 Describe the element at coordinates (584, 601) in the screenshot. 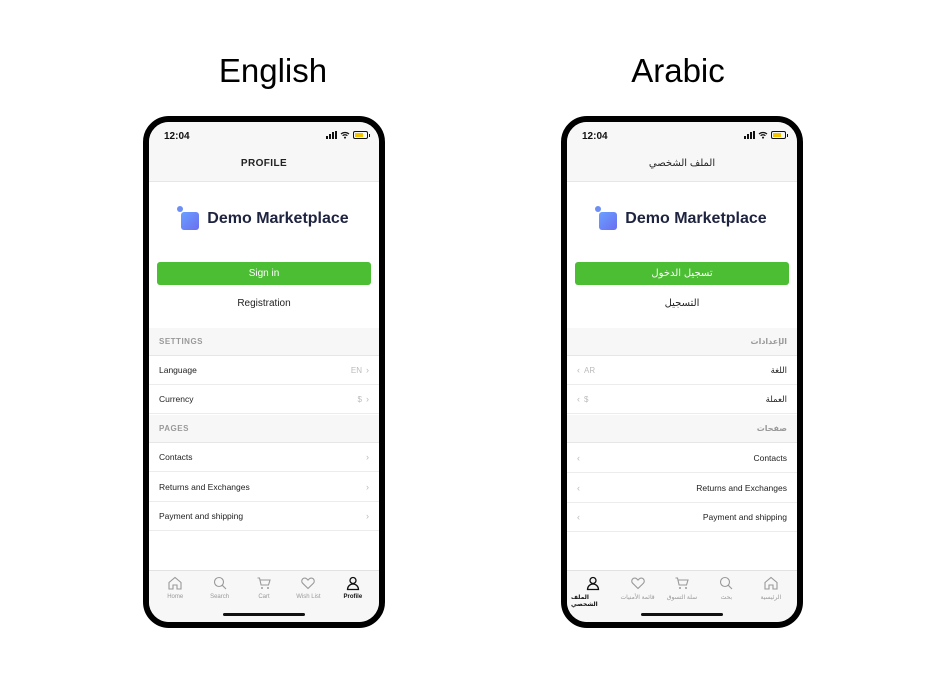

I see `tab-label: الملف الشخصي` at that location.